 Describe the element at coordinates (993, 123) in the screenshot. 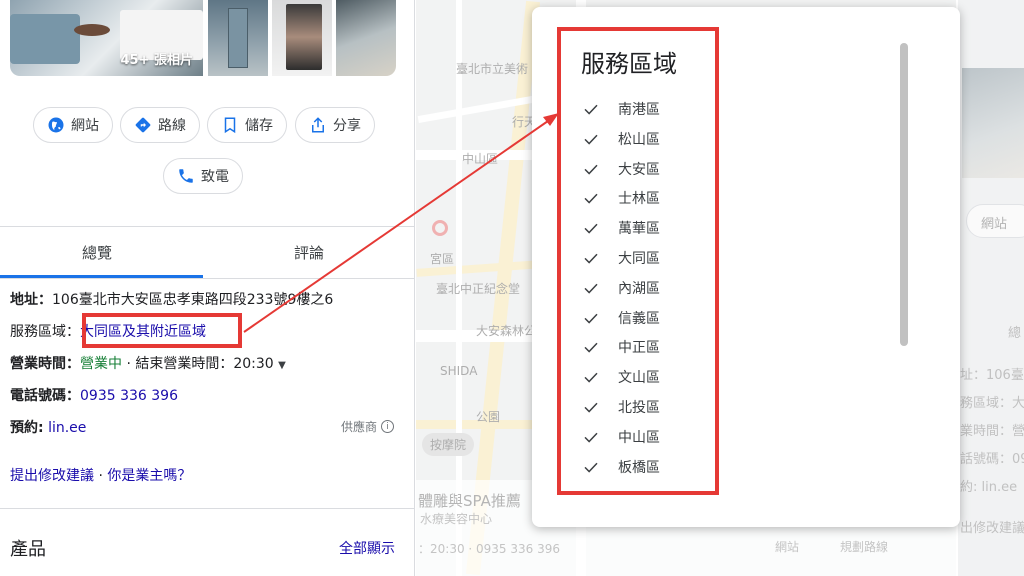

I see `ghost-photo` at that location.